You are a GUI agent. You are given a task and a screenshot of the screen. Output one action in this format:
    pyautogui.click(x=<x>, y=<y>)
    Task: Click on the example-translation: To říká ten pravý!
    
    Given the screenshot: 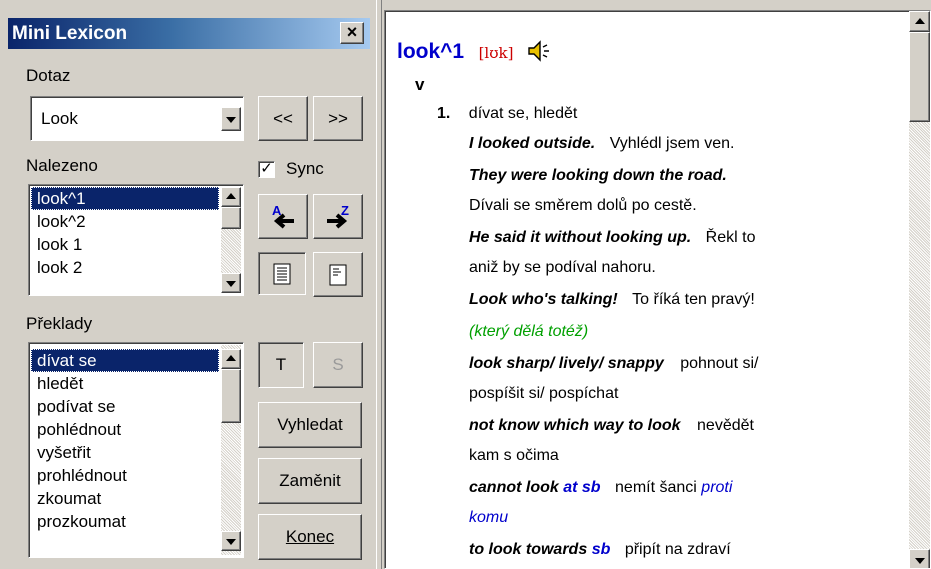 What is the action you would take?
    pyautogui.click(x=693, y=299)
    